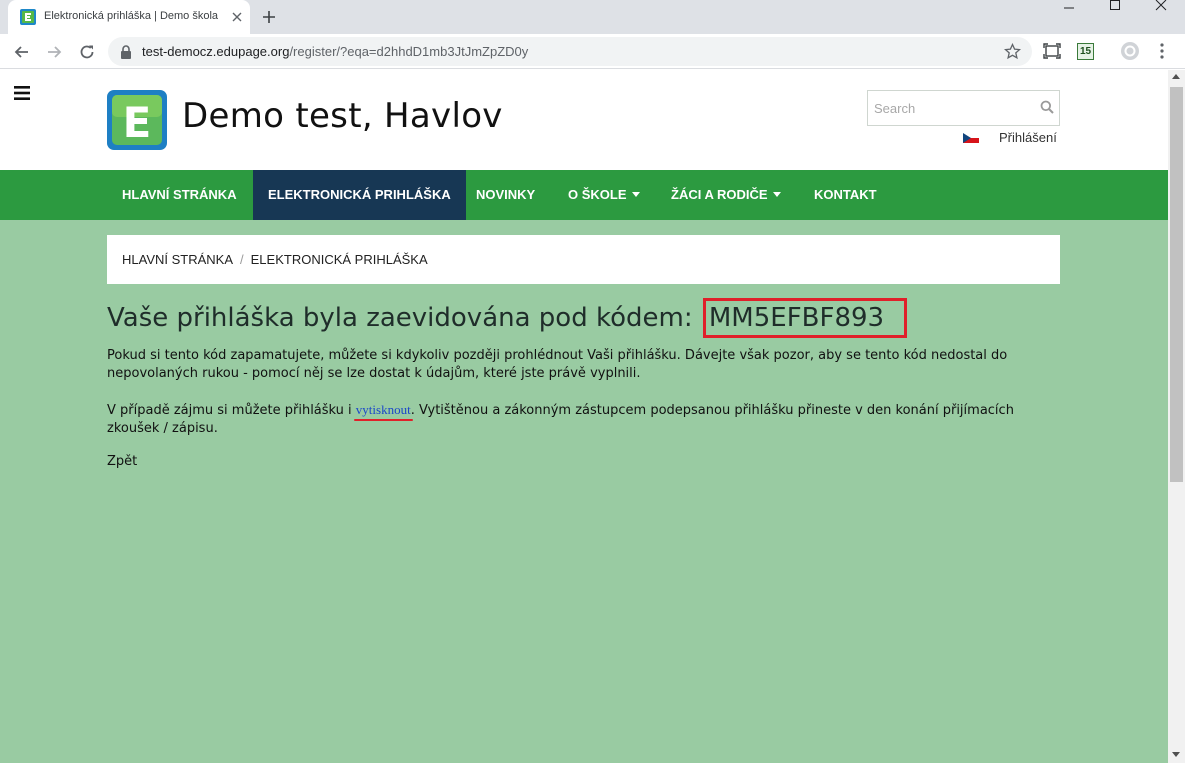  What do you see at coordinates (216, 51) in the screenshot?
I see `url-host: test-democz.edupage.org` at bounding box center [216, 51].